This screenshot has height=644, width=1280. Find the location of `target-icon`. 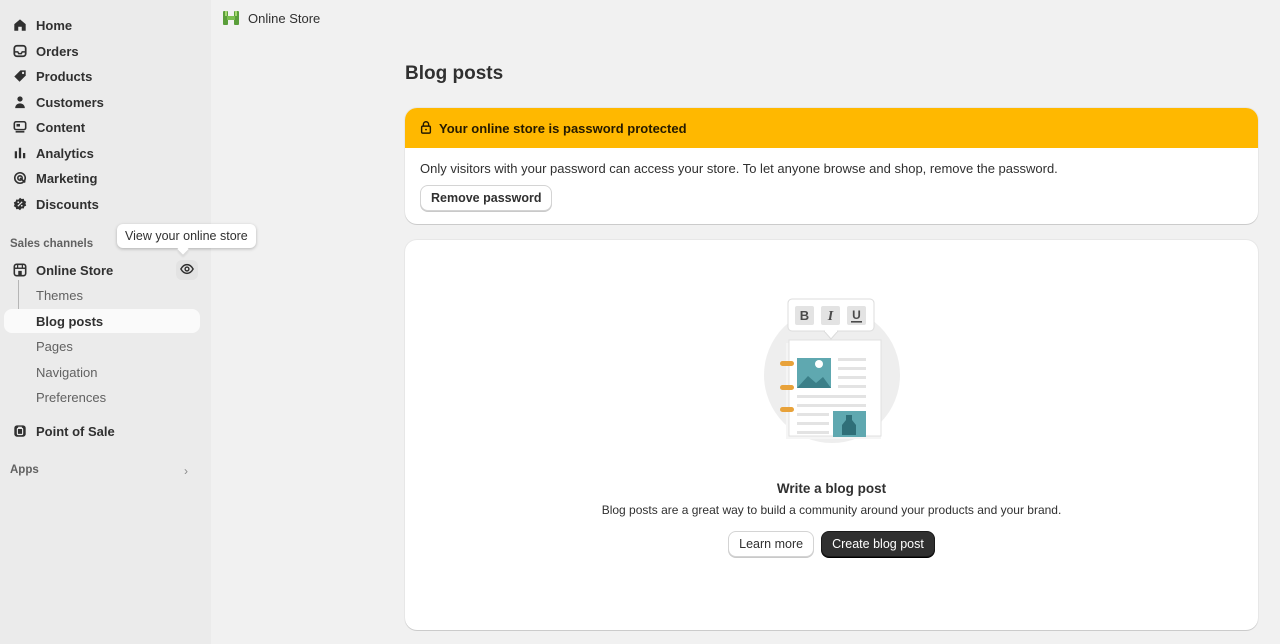

target-icon is located at coordinates (20, 178).